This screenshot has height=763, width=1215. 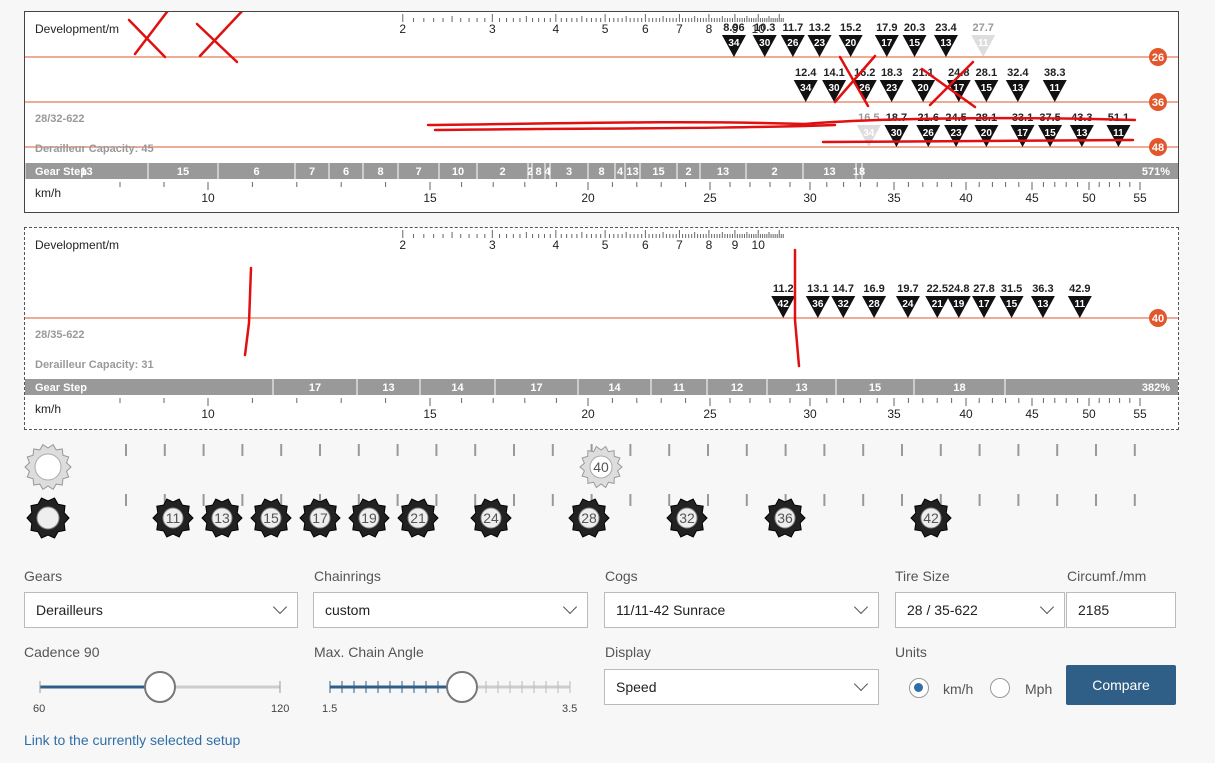 I want to click on chainring-badge-label: 48, so click(x=1158, y=148).